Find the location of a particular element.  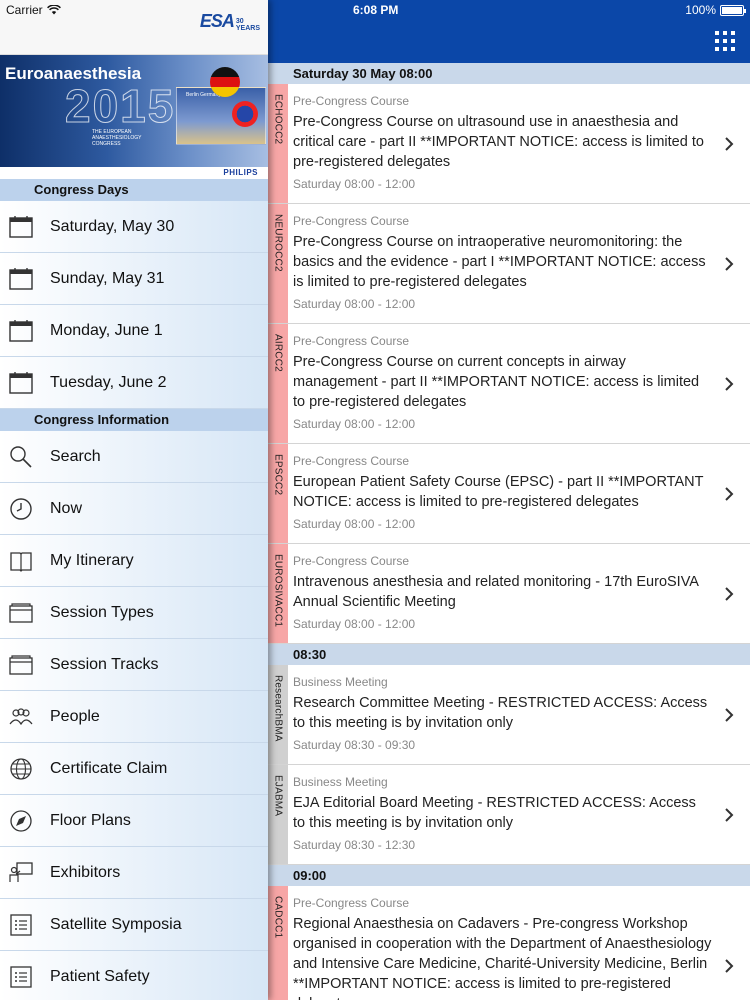

sidebar-item-label: People is located at coordinates (75, 716).